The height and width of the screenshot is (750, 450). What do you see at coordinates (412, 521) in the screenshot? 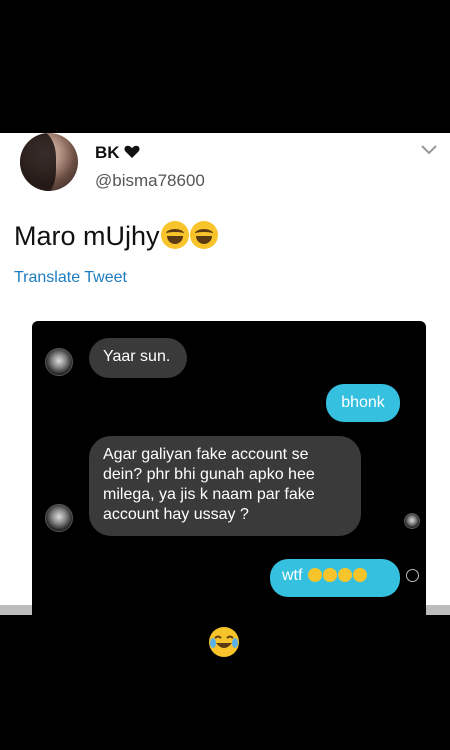
I see `seen-avatar` at bounding box center [412, 521].